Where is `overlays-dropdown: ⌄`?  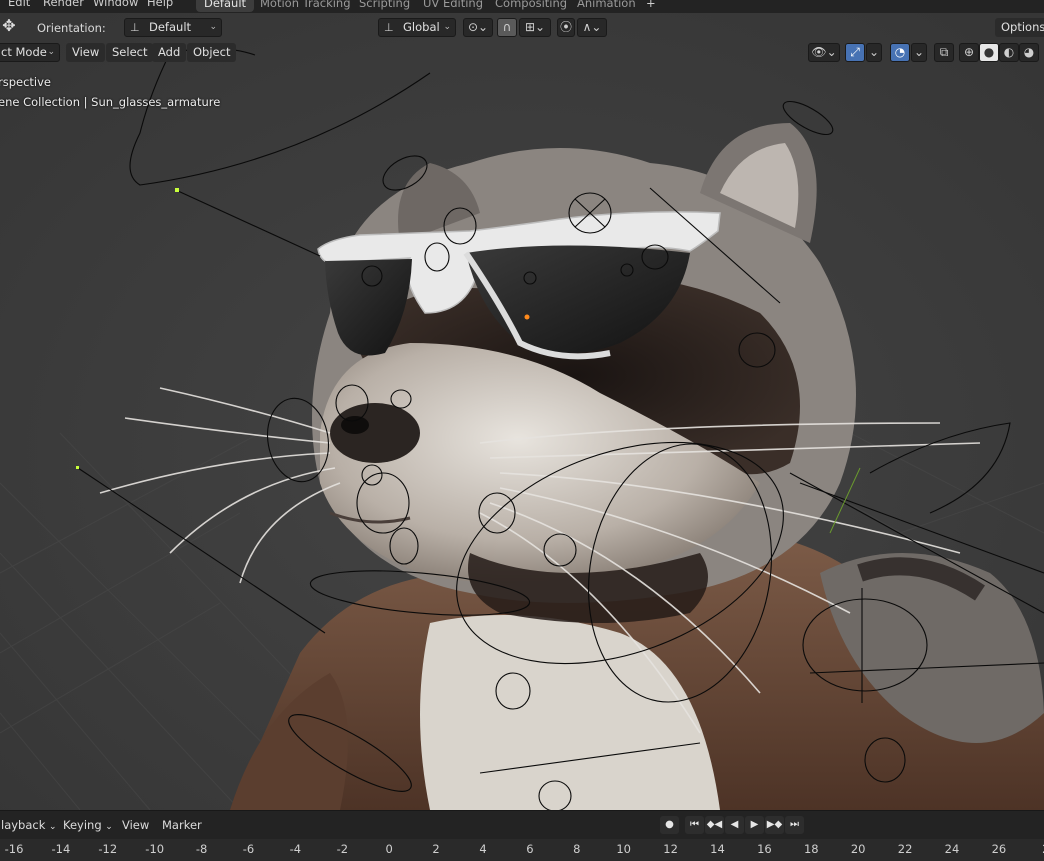 overlays-dropdown: ⌄ is located at coordinates (919, 52).